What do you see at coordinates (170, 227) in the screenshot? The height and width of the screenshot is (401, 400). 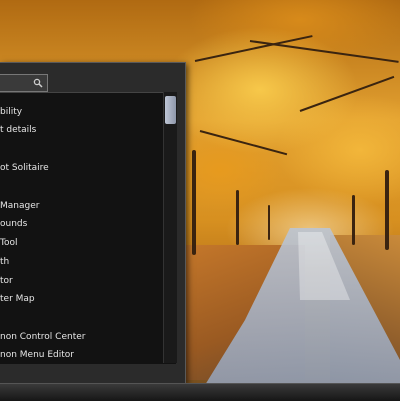 I see `list-scrollbar` at bounding box center [170, 227].